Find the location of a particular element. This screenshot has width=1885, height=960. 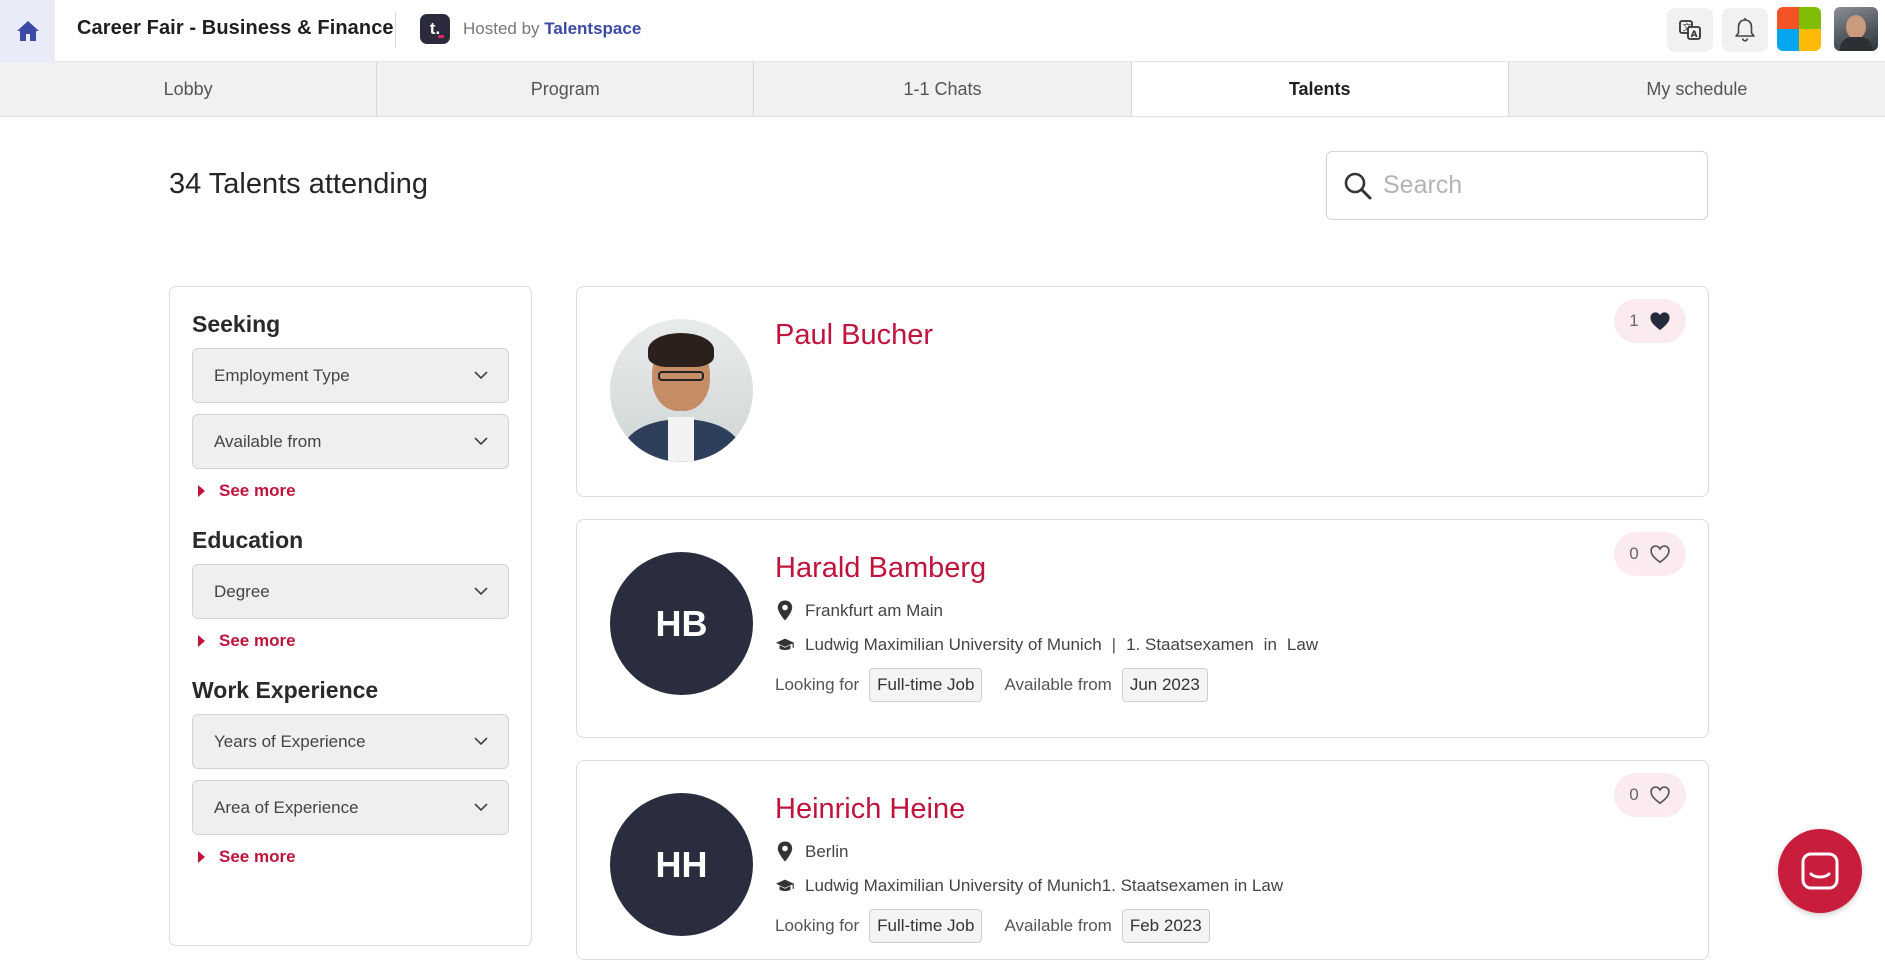

available-from-tag: Feb 2023 is located at coordinates (1165, 926).